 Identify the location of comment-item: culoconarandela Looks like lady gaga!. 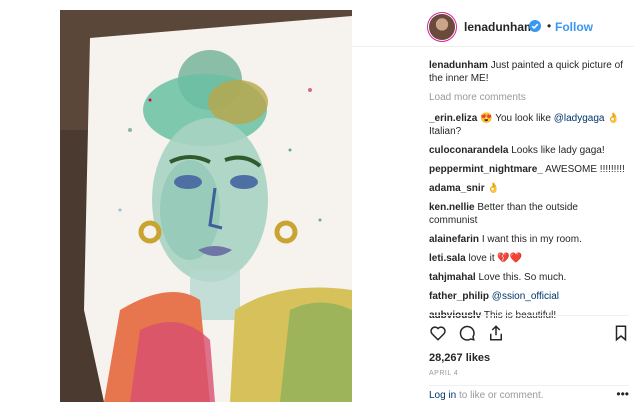
(529, 150).